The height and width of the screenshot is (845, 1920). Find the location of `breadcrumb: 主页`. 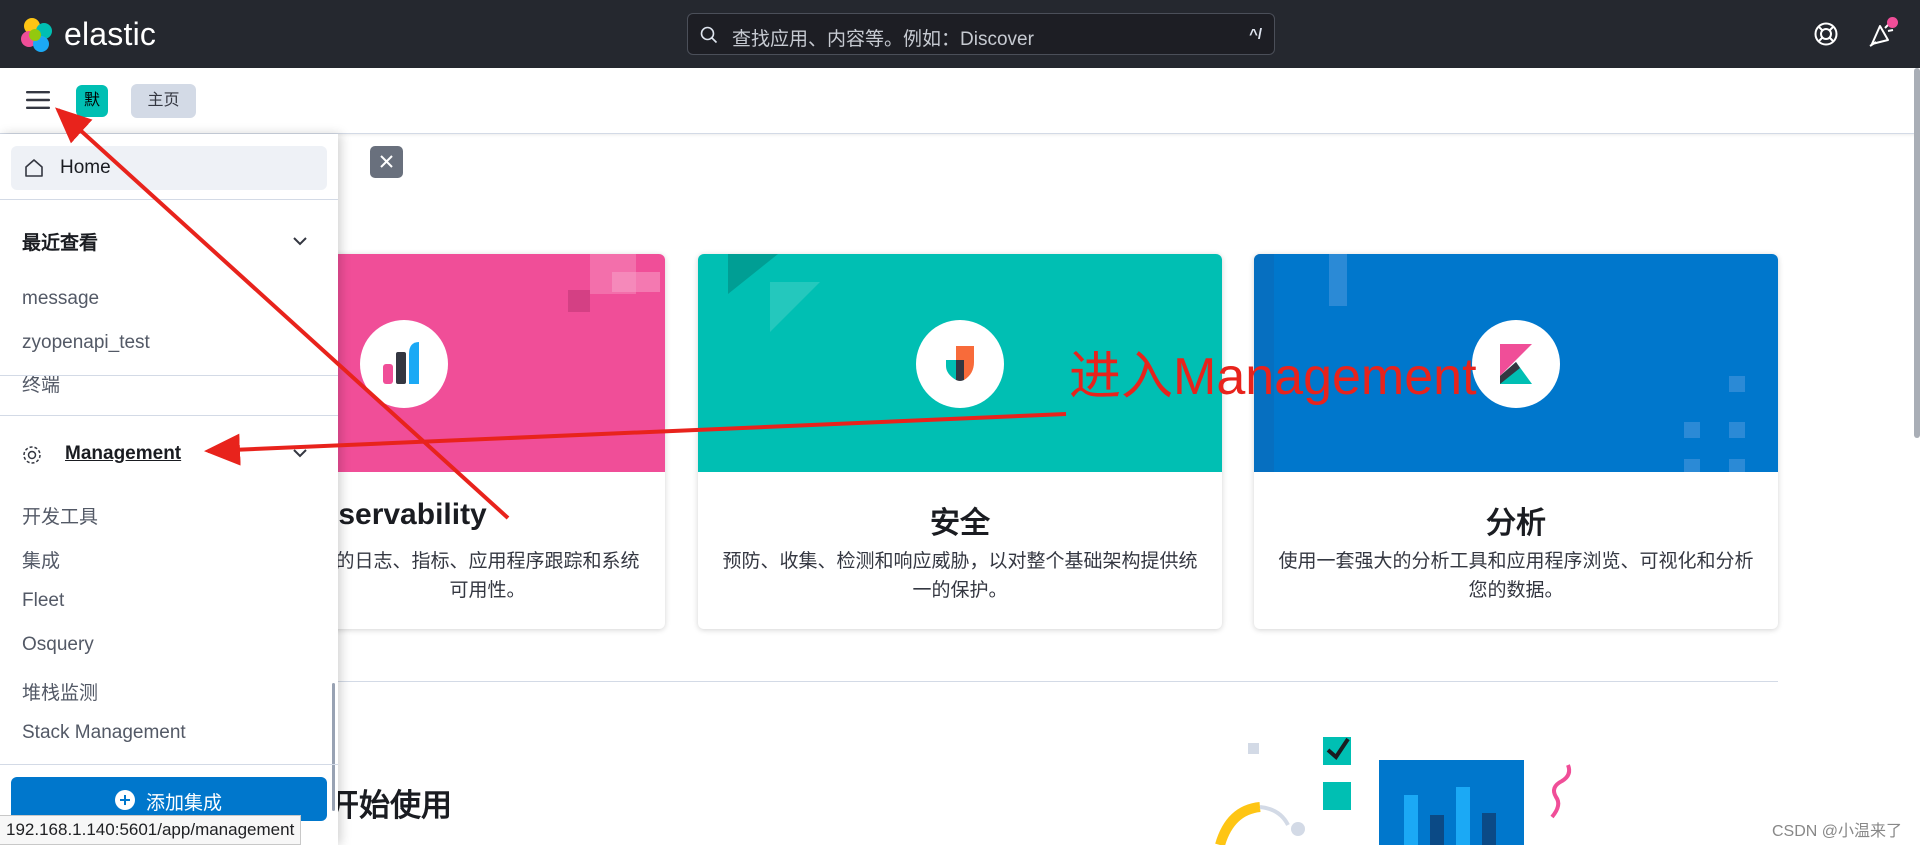

breadcrumb: 主页 is located at coordinates (163, 101).